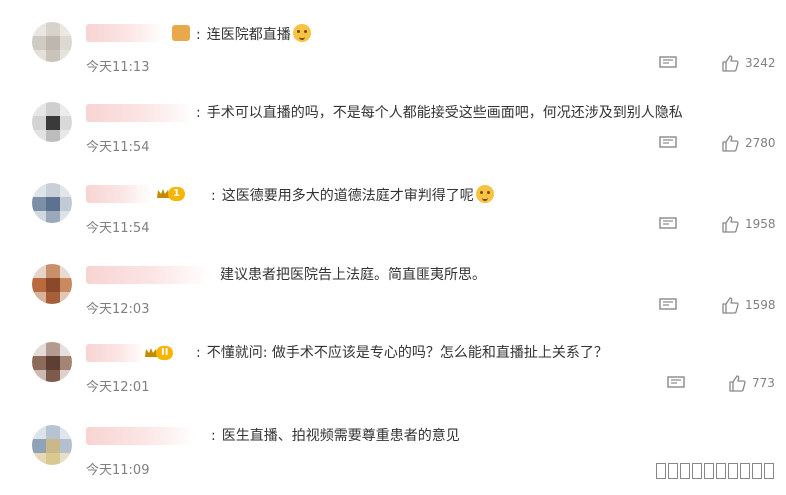  I want to click on like-button: 773, so click(751, 383).